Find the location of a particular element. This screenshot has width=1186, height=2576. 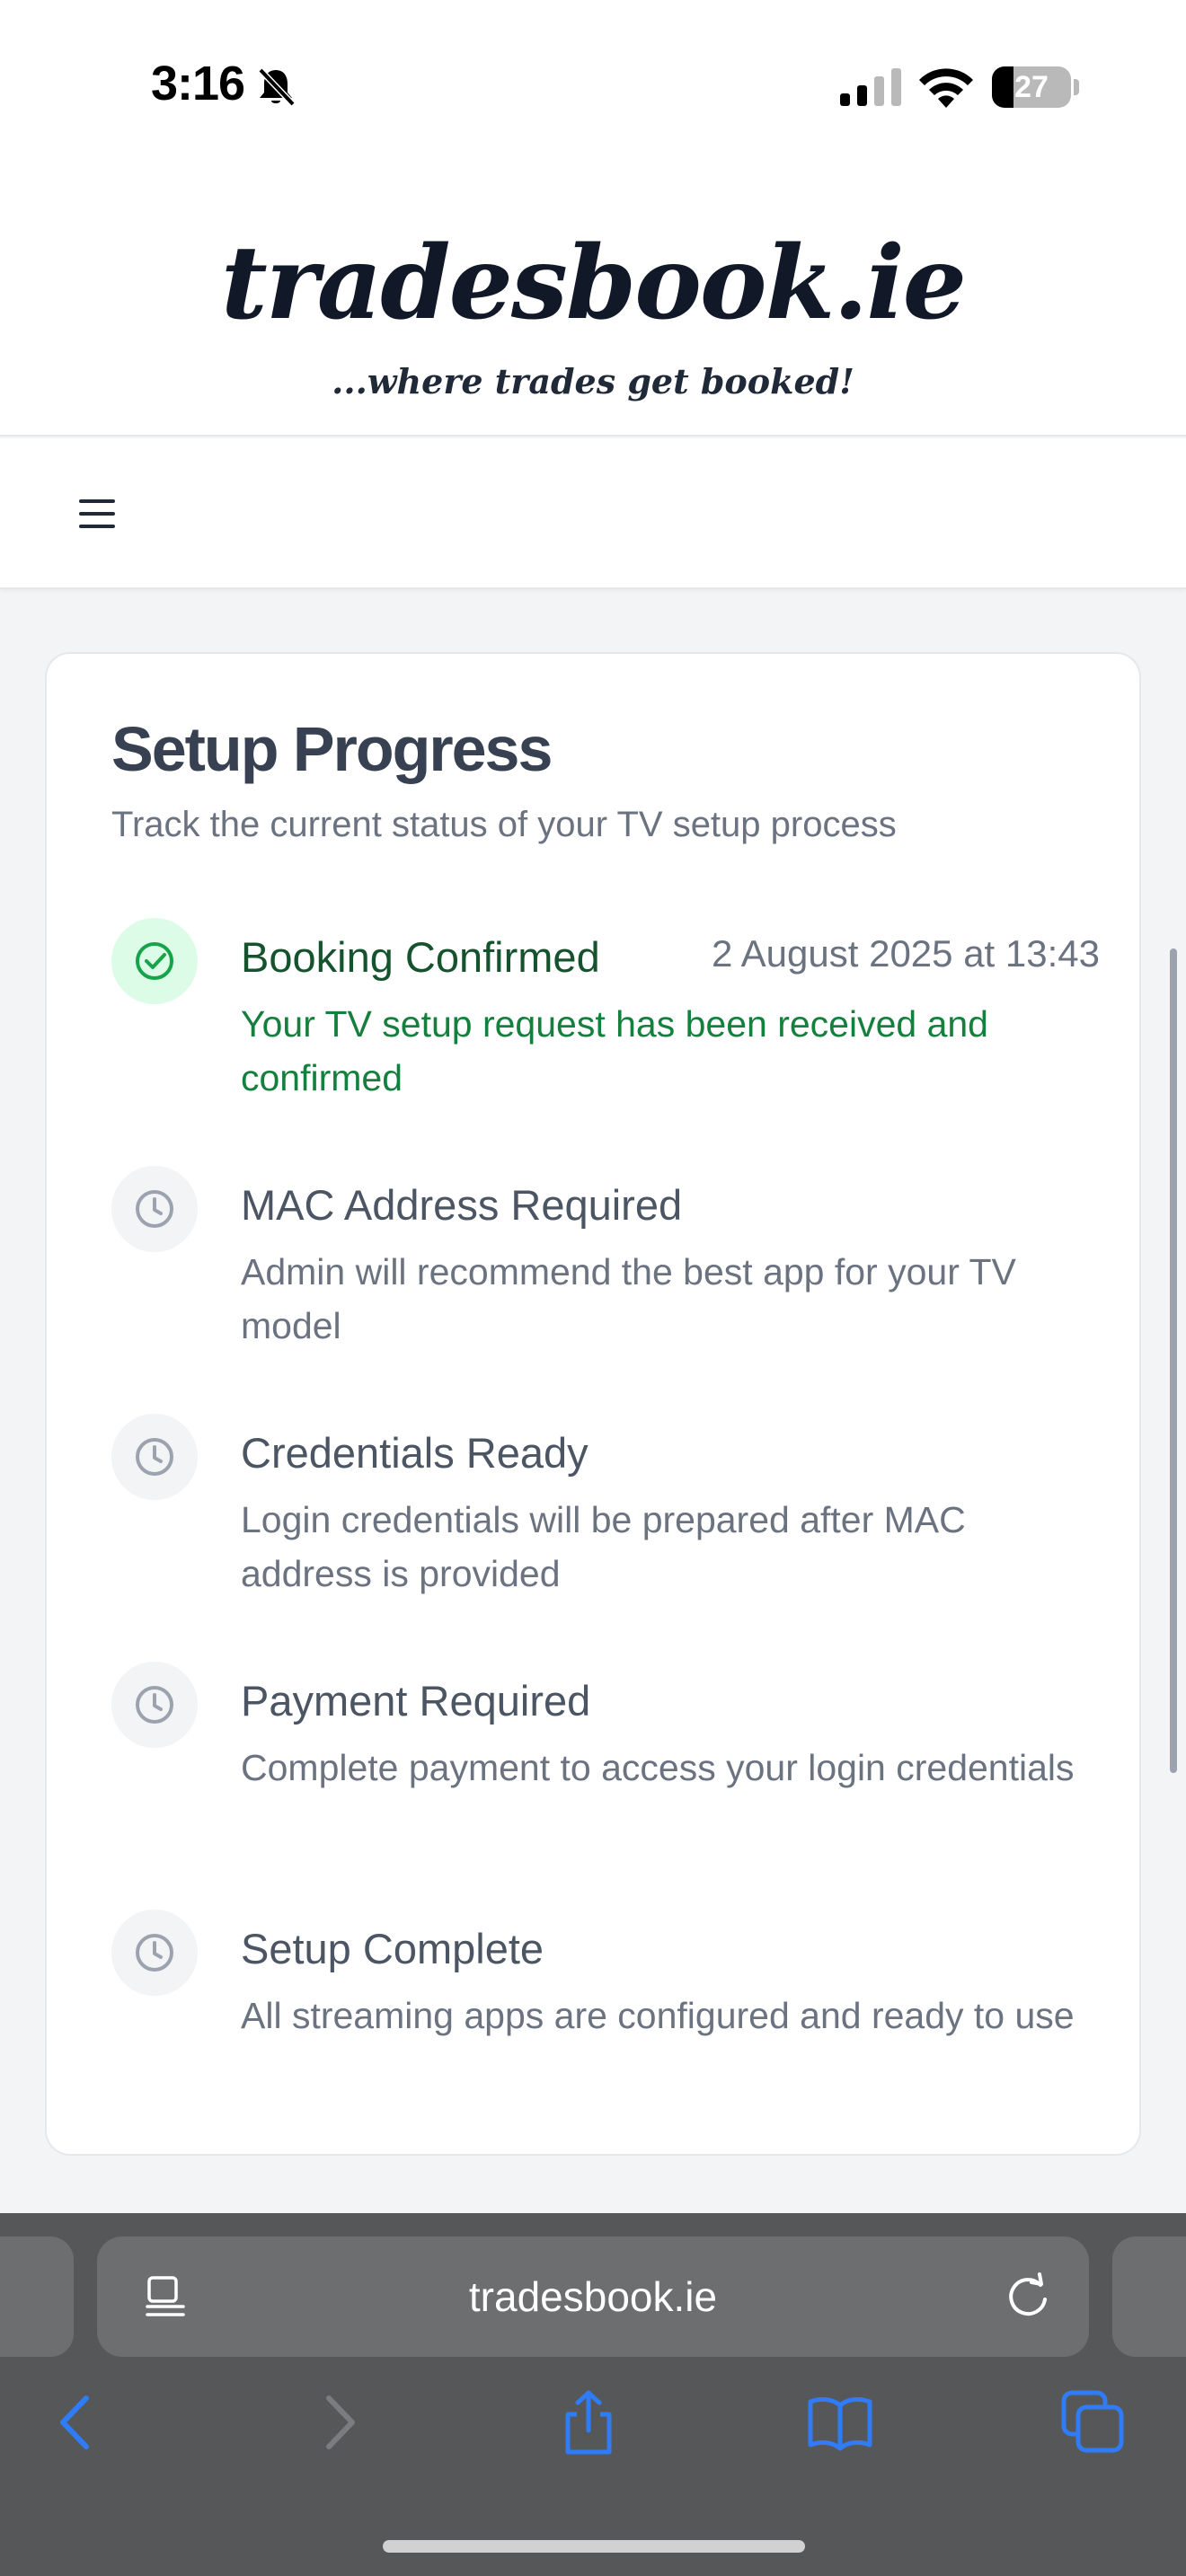

back-icon is located at coordinates (78, 2422).